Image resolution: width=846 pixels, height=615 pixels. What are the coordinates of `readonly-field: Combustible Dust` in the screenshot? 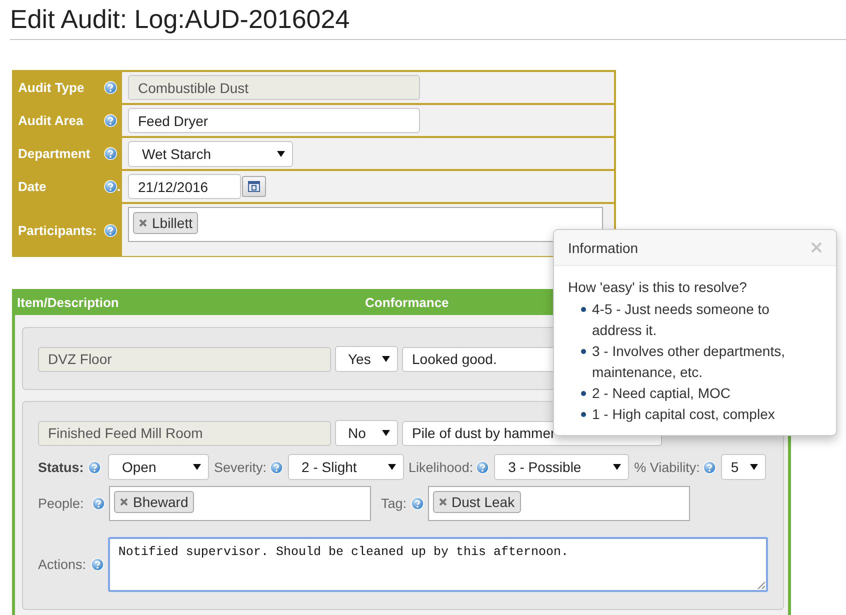 It's located at (274, 87).